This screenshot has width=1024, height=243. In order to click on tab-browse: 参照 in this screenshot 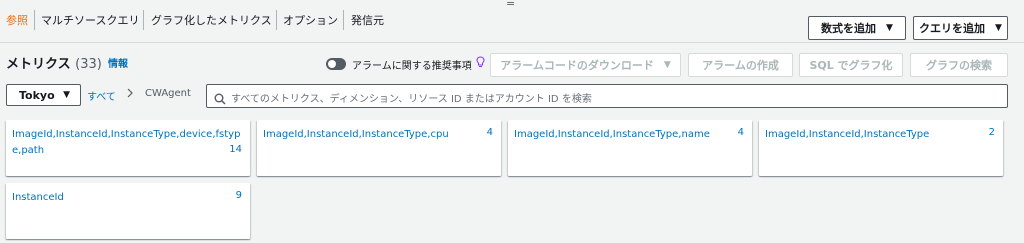, I will do `click(17, 20)`.